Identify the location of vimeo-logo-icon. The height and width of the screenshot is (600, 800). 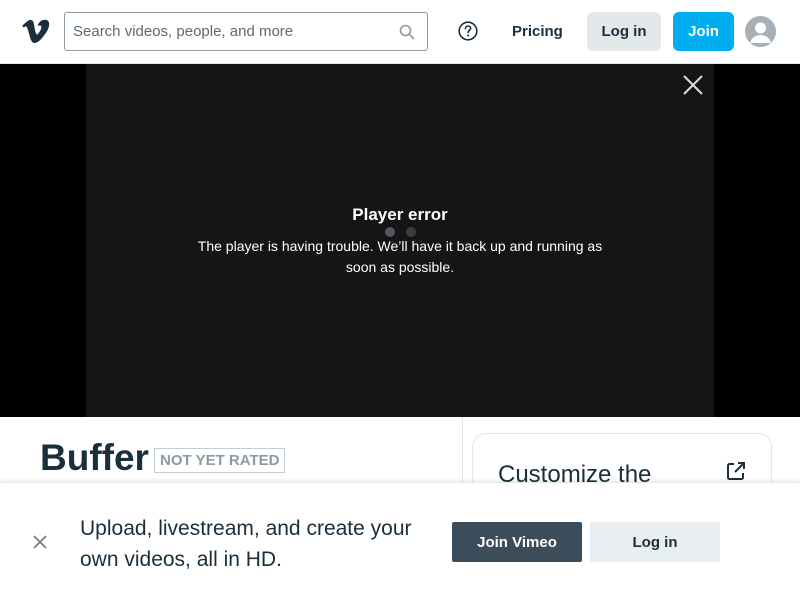
(36, 32).